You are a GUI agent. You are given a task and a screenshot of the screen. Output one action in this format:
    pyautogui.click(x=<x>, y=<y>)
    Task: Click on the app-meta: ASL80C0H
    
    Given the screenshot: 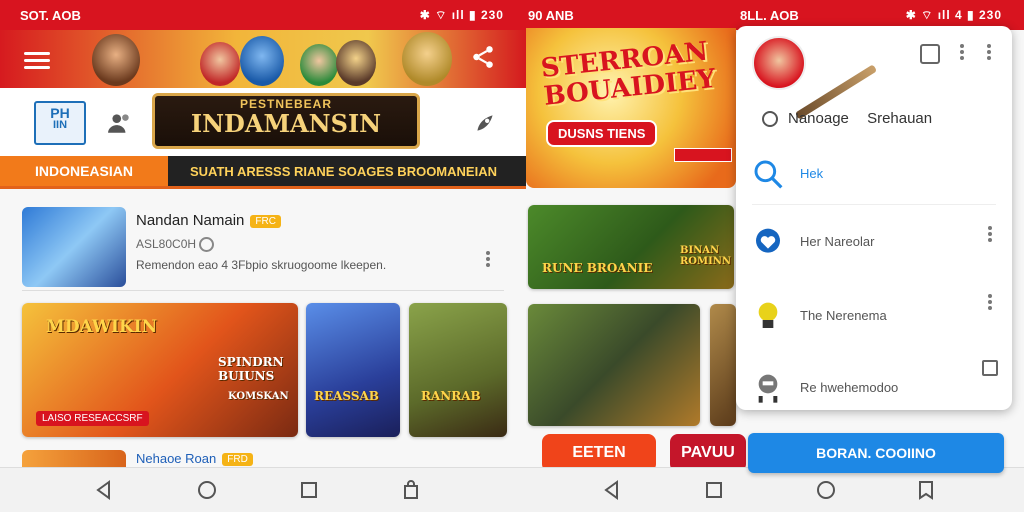 What is the action you would take?
    pyautogui.click(x=175, y=245)
    